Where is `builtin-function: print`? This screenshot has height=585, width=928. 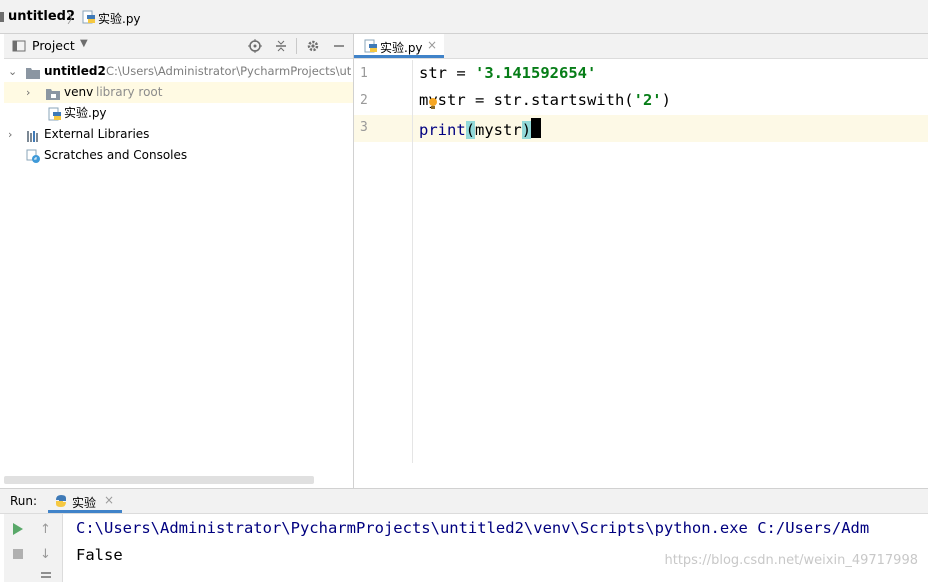 builtin-function: print is located at coordinates (442, 130).